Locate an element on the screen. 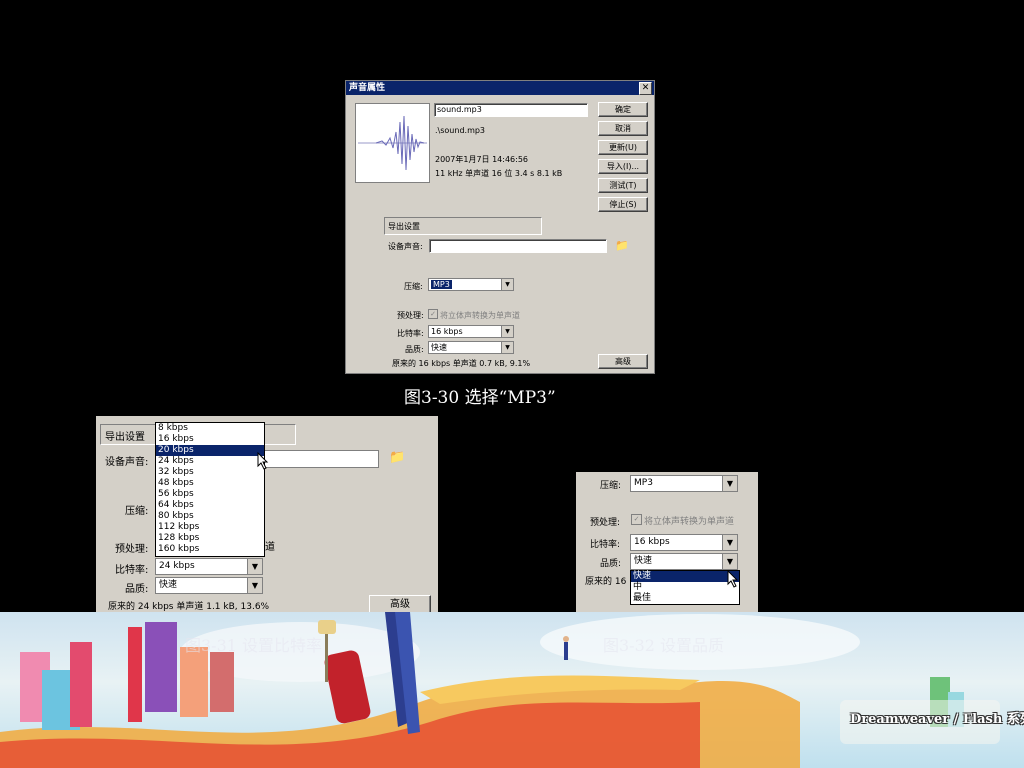  list-item: 64 kbps is located at coordinates (210, 505).